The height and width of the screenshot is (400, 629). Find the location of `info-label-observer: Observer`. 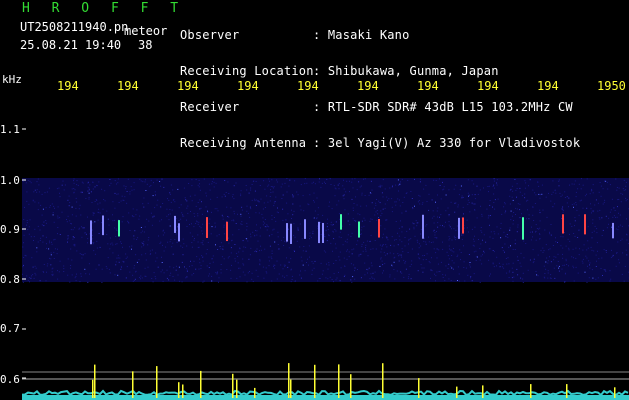

info-label-observer: Observer is located at coordinates (210, 35).